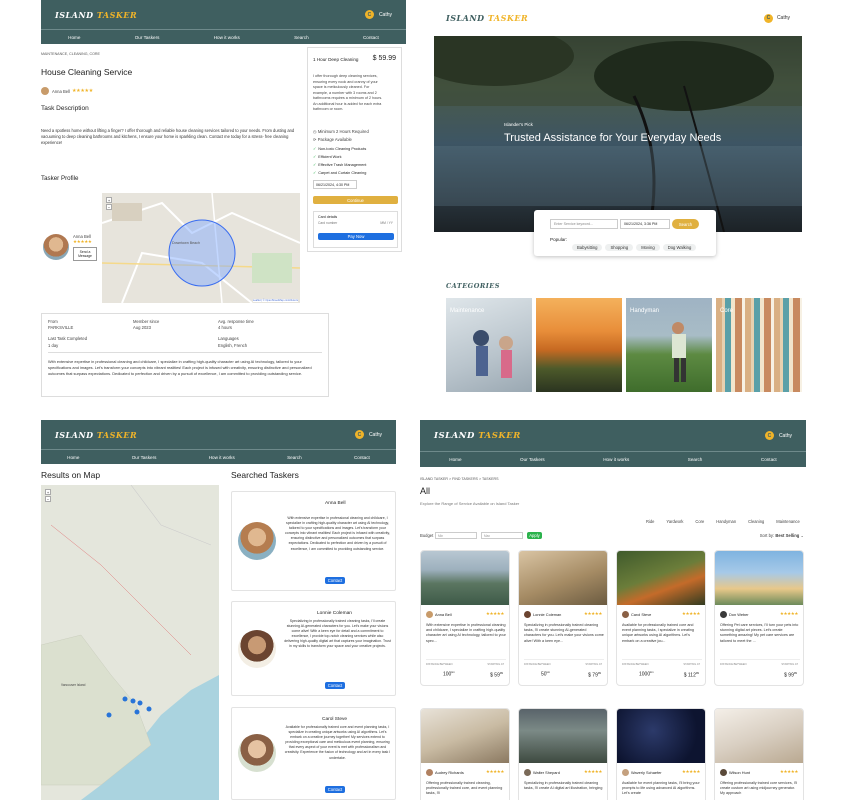 The width and height of the screenshot is (850, 800). What do you see at coordinates (674, 521) in the screenshot?
I see `filter-yardwork: Yardwork` at bounding box center [674, 521].